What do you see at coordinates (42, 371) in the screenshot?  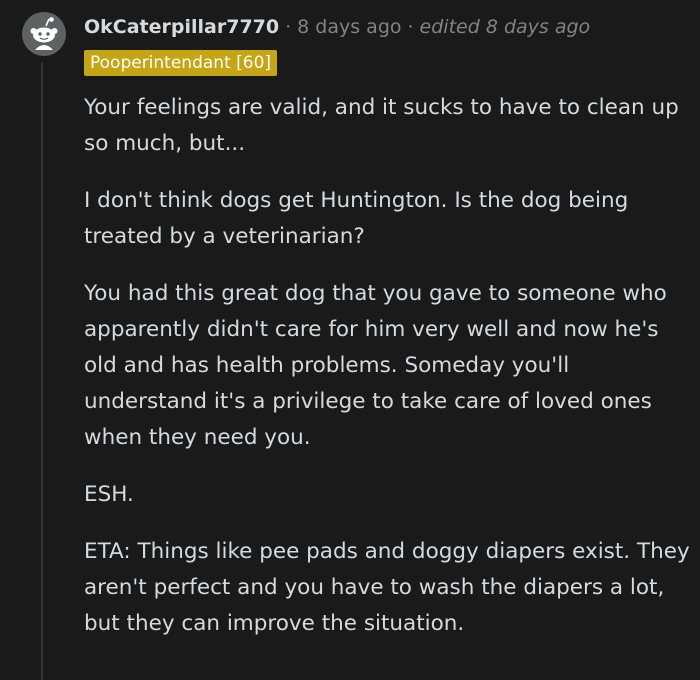 I see `thread-collapse-line` at bounding box center [42, 371].